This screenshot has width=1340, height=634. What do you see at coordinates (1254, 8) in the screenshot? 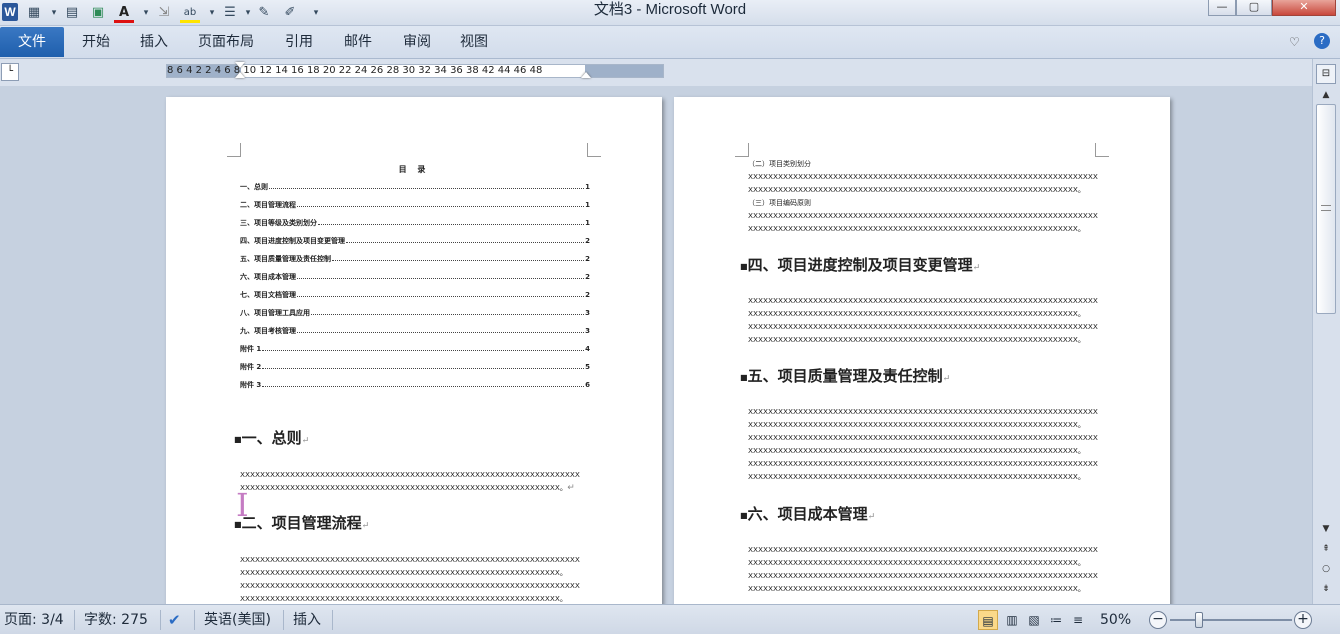
I see `maximize-button: ▢` at bounding box center [1254, 8].